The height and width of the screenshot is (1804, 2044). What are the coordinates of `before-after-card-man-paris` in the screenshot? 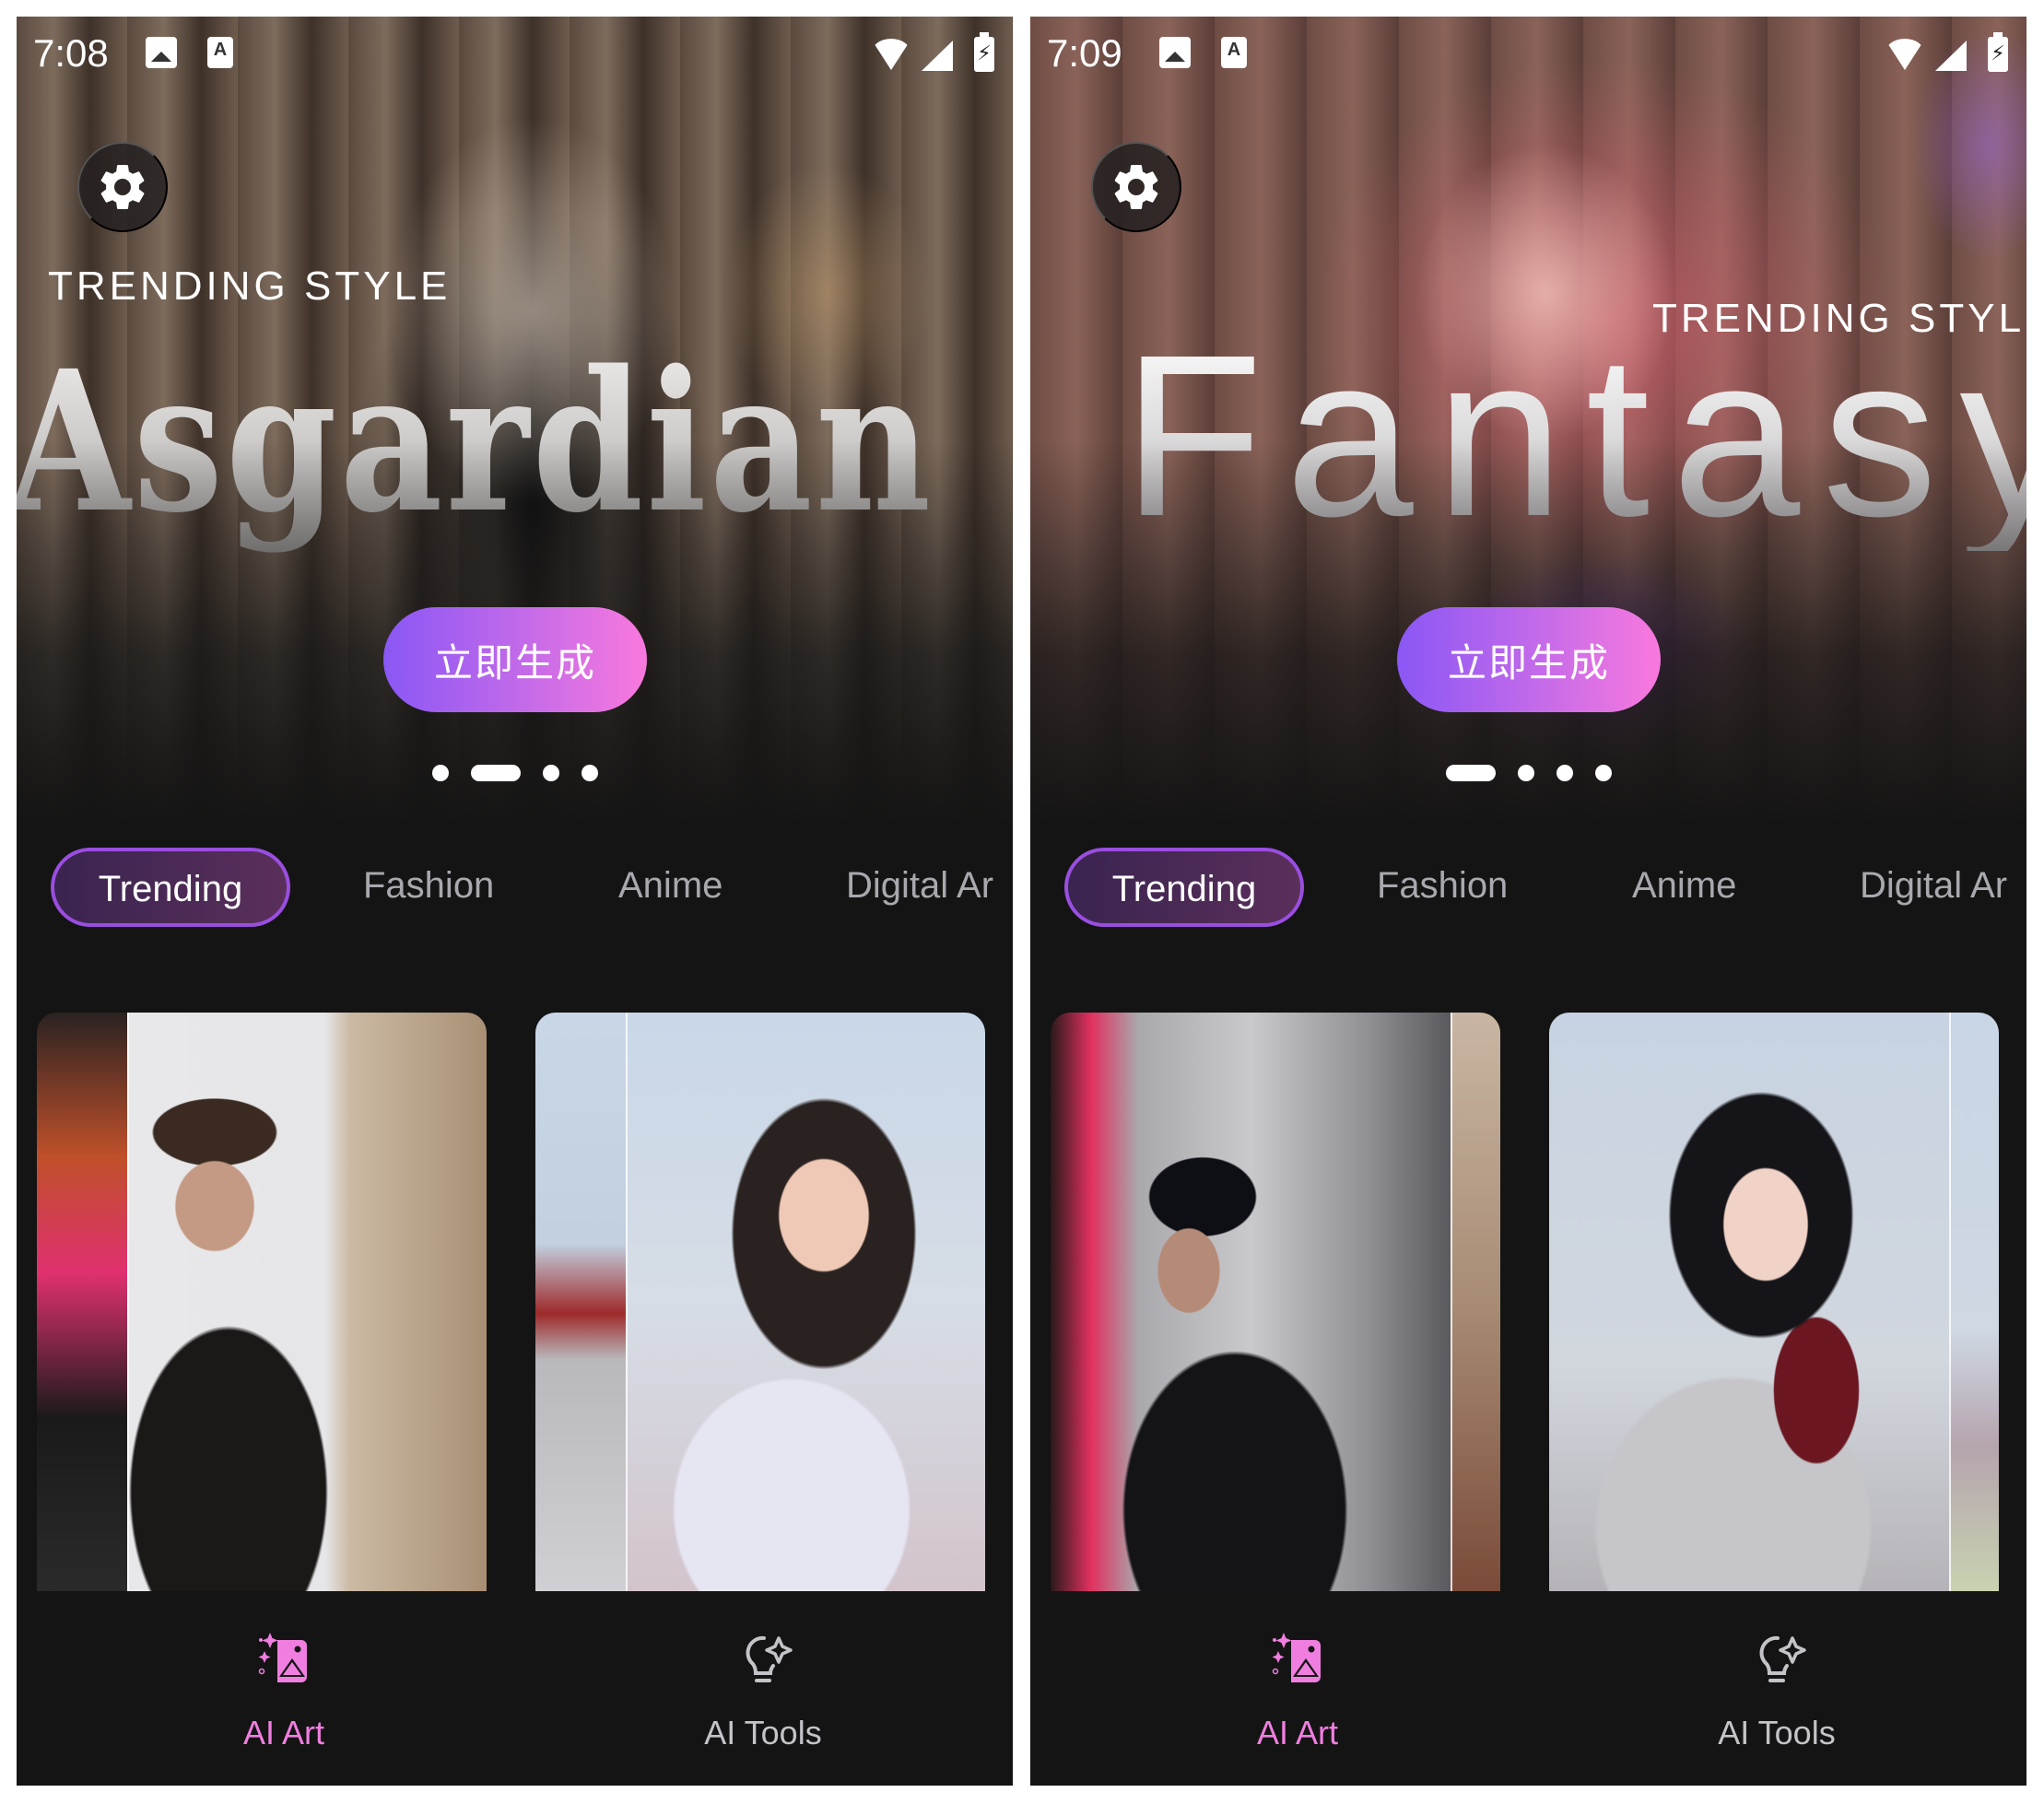 It's located at (262, 1302).